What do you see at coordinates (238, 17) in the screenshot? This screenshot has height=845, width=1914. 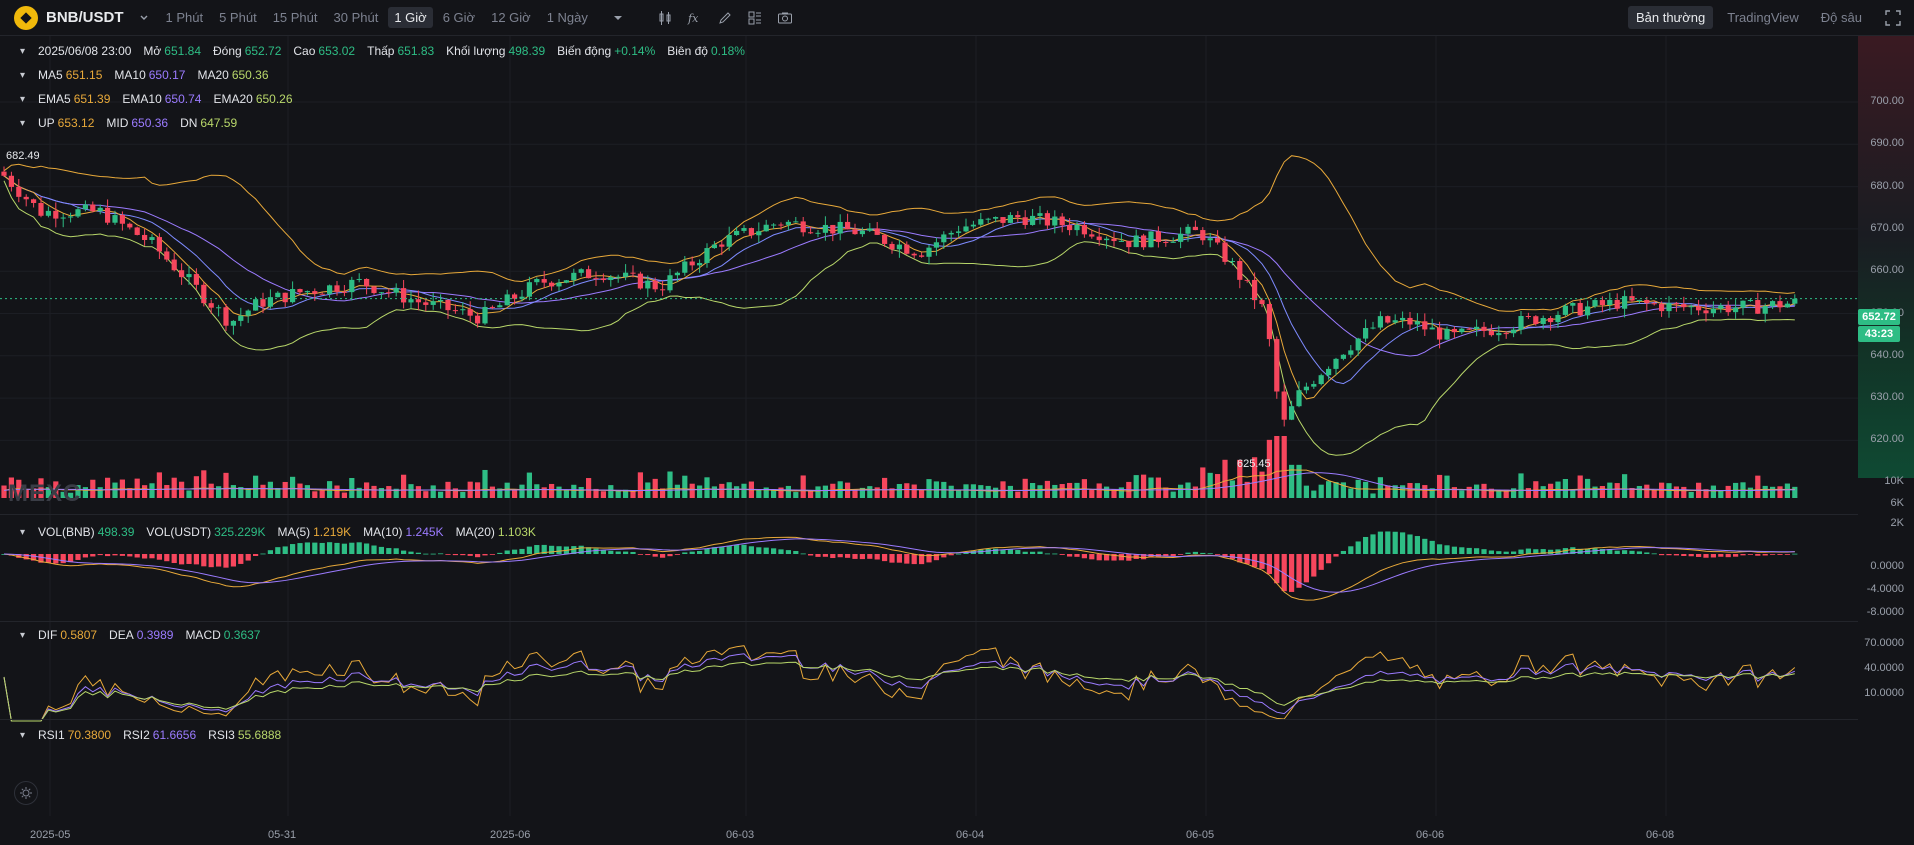 I see `interval-tab: 5 Phút` at bounding box center [238, 17].